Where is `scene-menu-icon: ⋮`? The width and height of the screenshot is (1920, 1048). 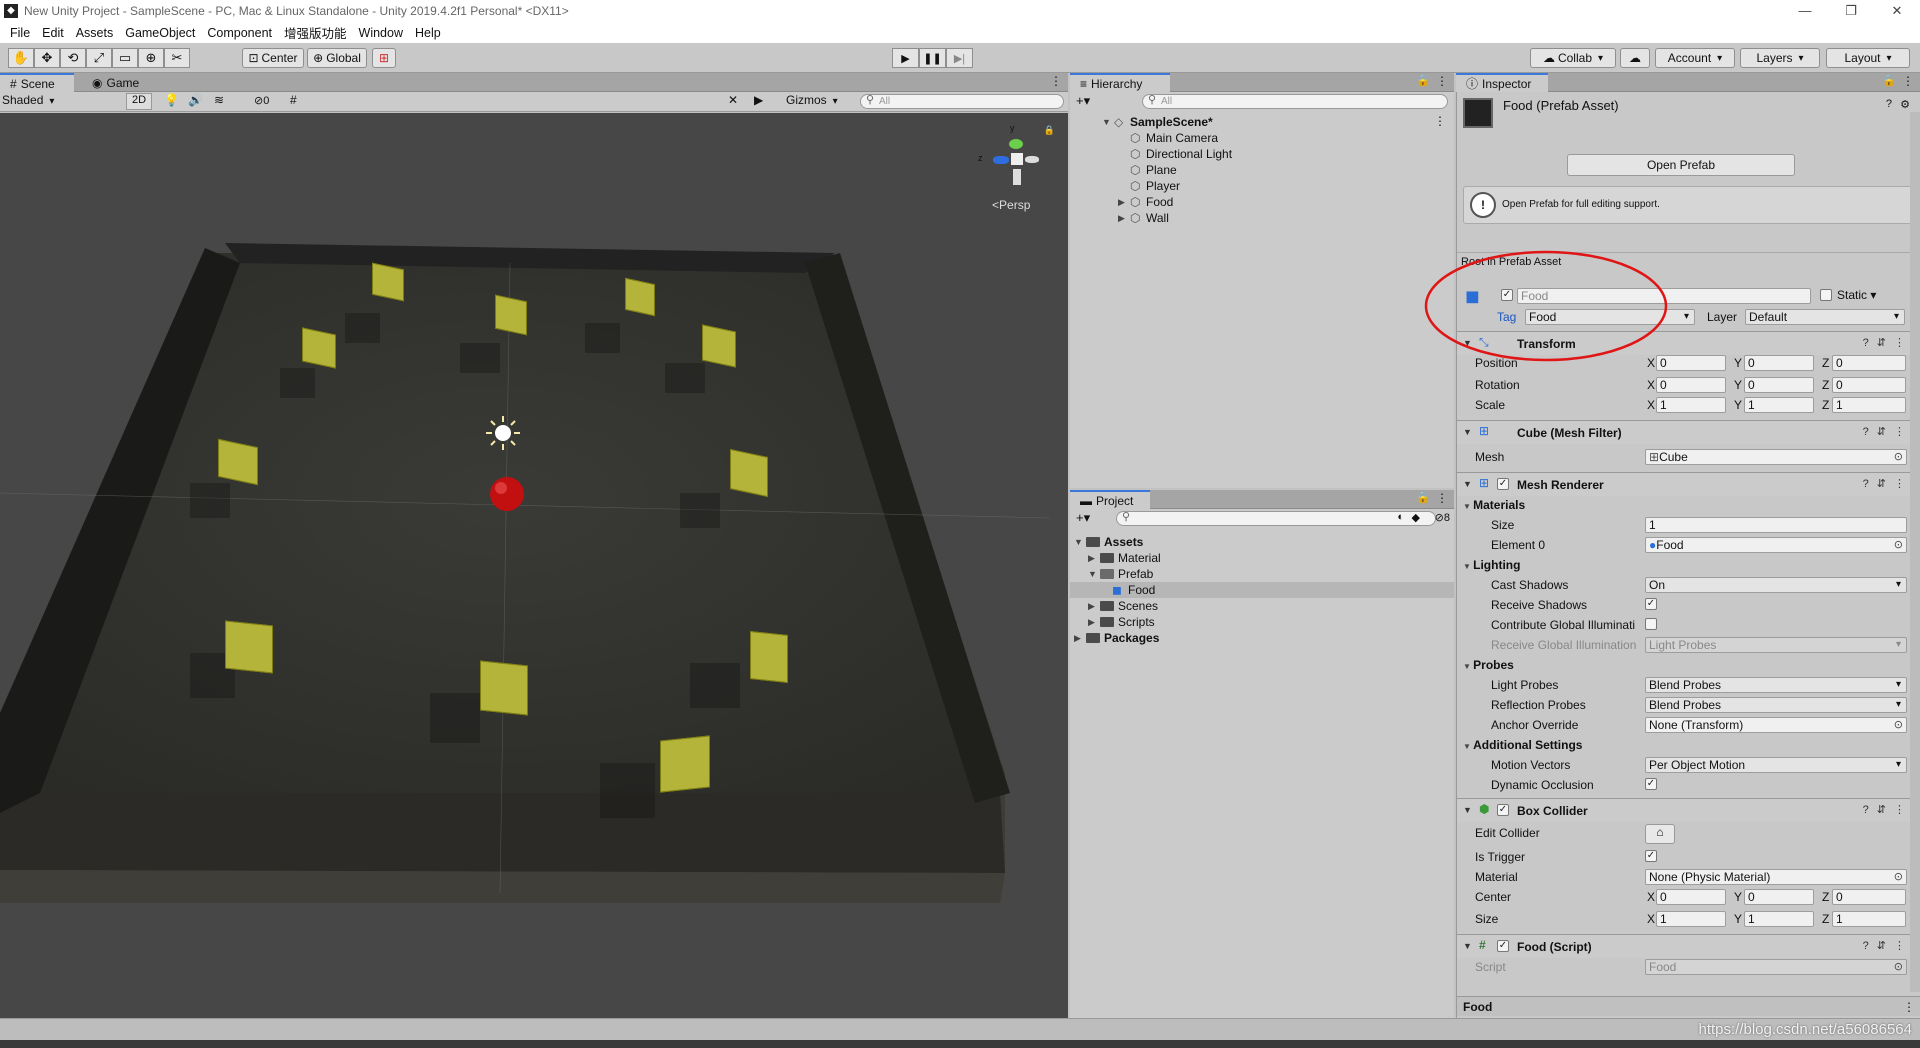 scene-menu-icon: ⋮ is located at coordinates (1056, 81).